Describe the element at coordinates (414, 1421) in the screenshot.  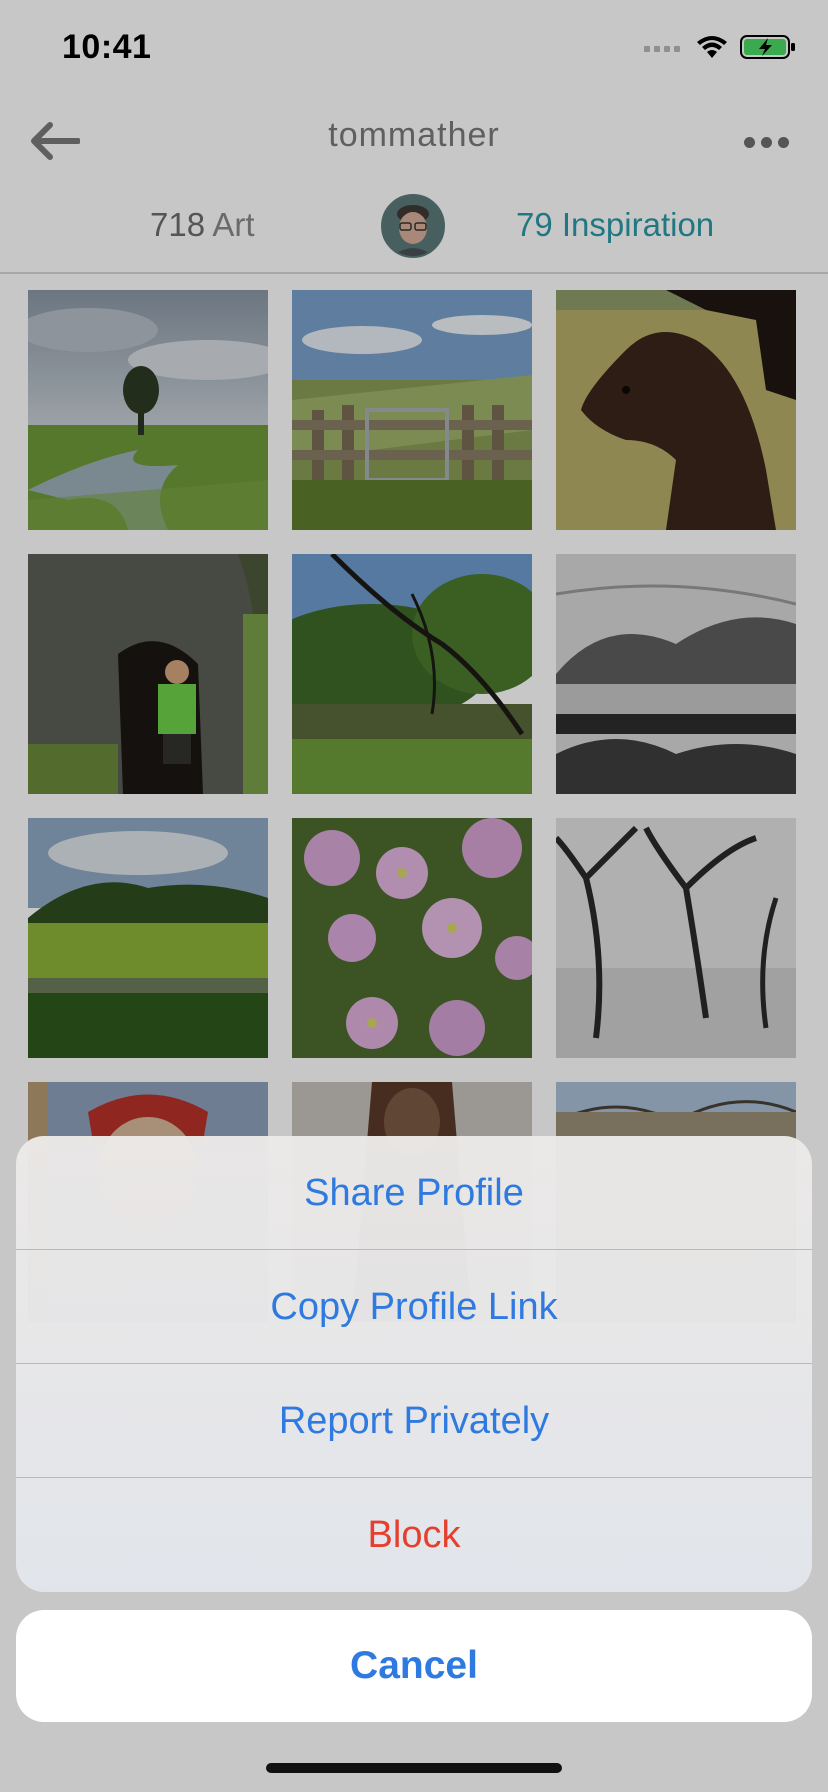
I see `report-privately-button: Report Privately` at that location.